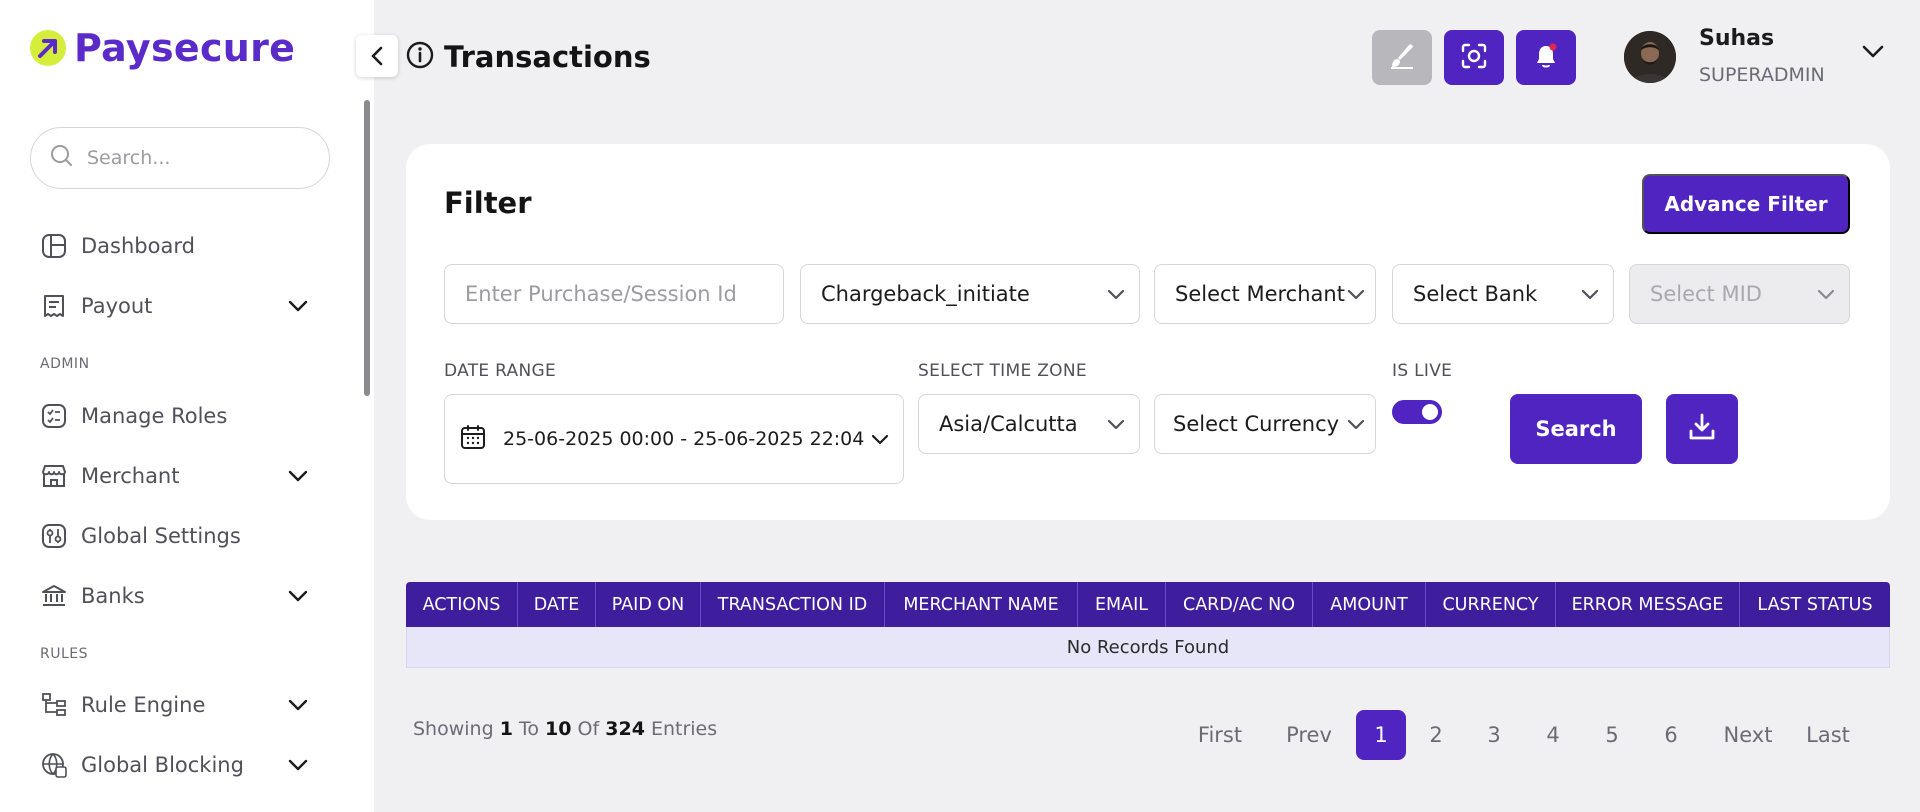  I want to click on globe-block-icon, so click(54, 765).